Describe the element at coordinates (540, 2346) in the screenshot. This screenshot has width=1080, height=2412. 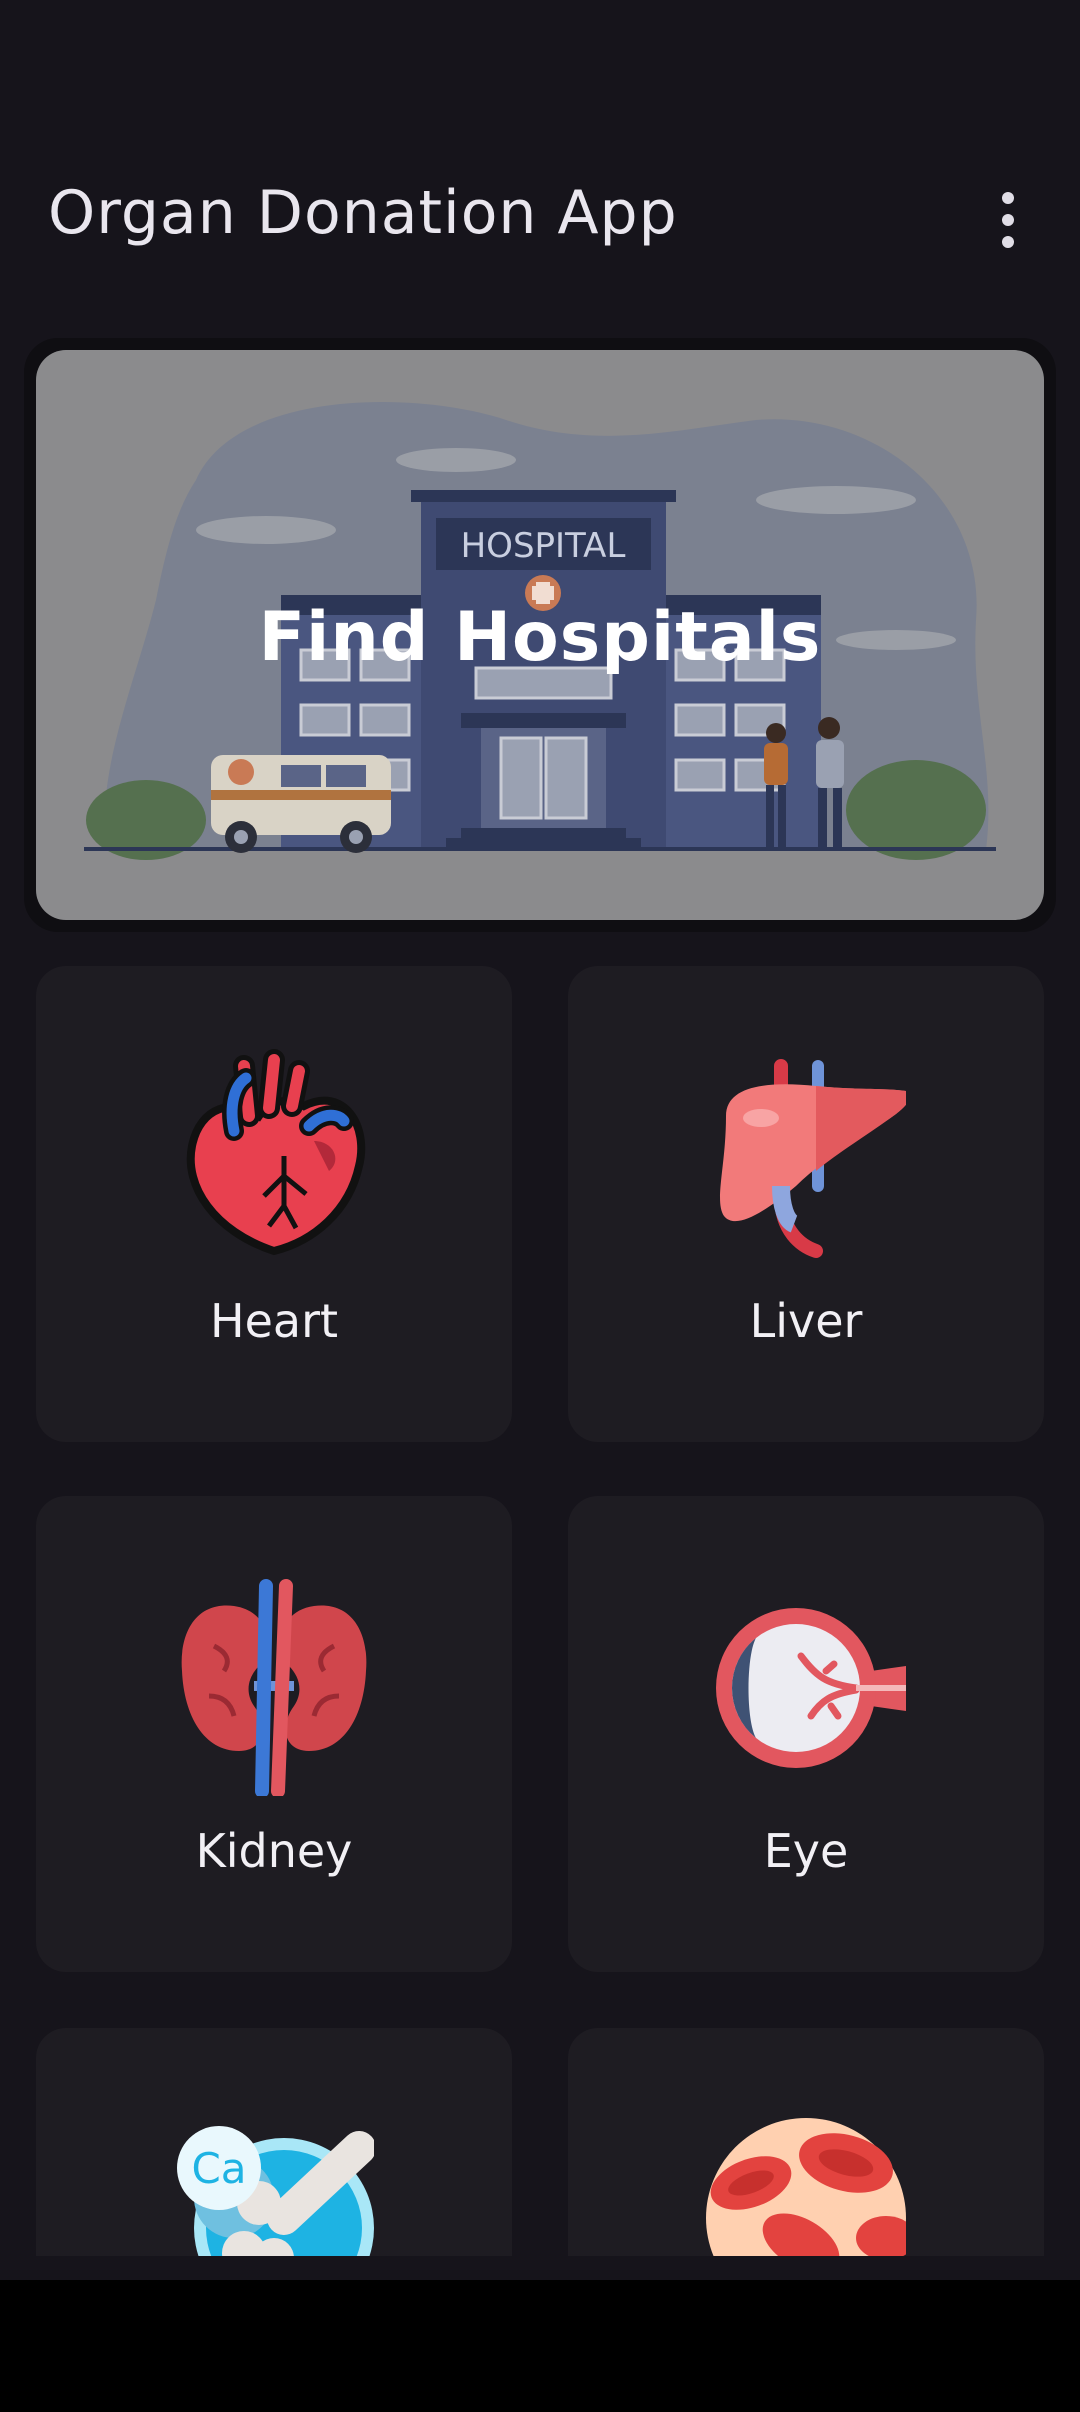
I see `system-nav-bar` at that location.